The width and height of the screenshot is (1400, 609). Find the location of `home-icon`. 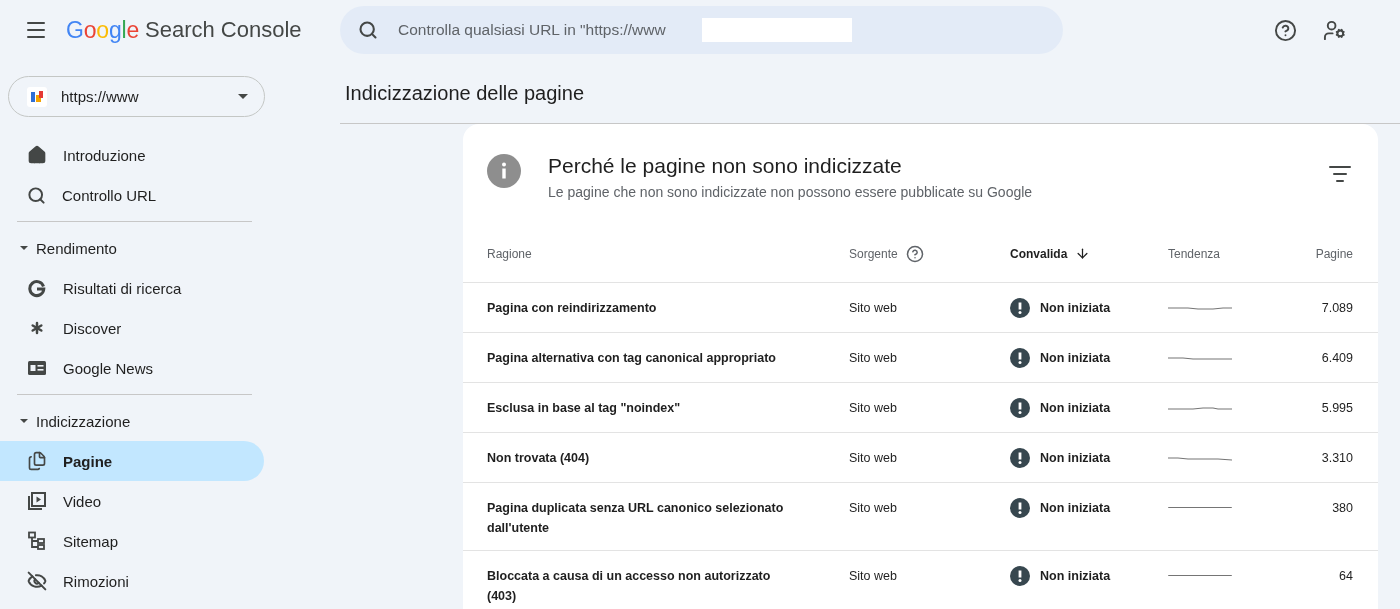

home-icon is located at coordinates (37, 155).